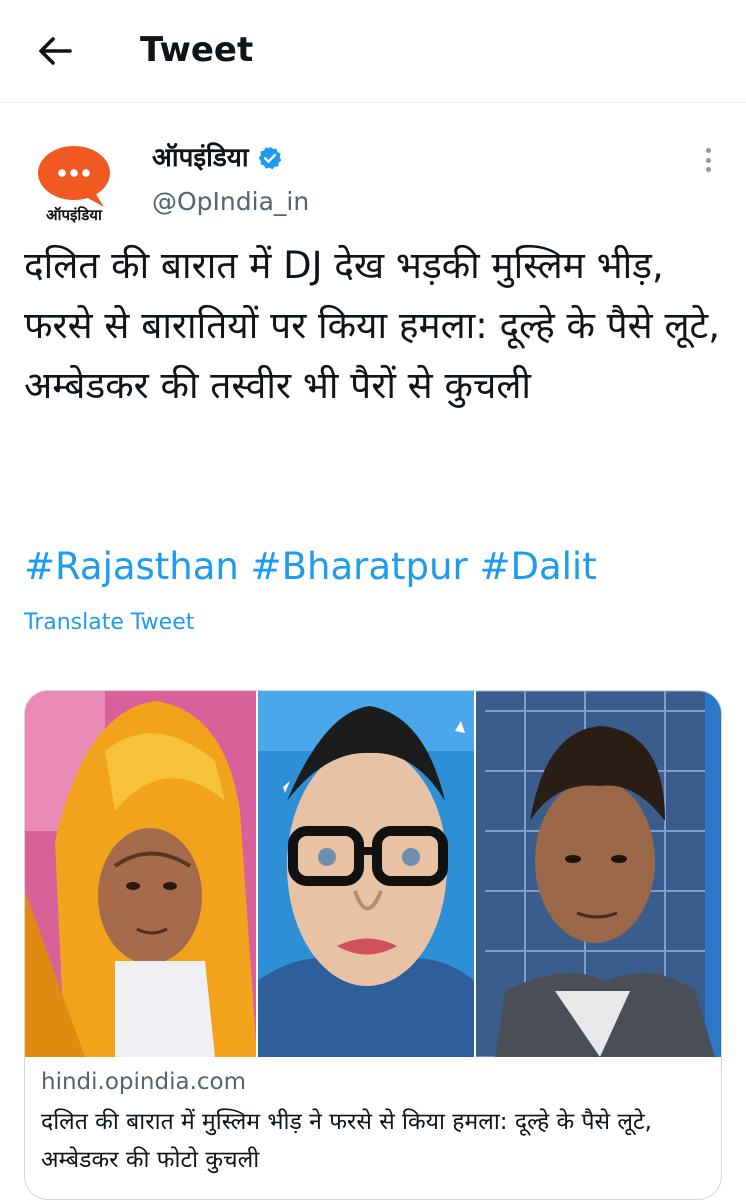  Describe the element at coordinates (200, 158) in the screenshot. I see `author-name: ऑपइंडिया` at that location.